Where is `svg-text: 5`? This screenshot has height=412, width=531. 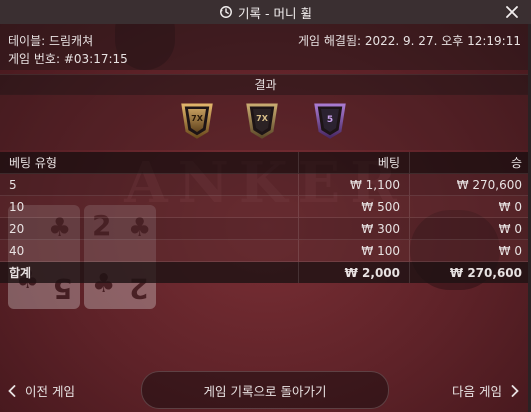
svg-text: 5 is located at coordinates (330, 120).